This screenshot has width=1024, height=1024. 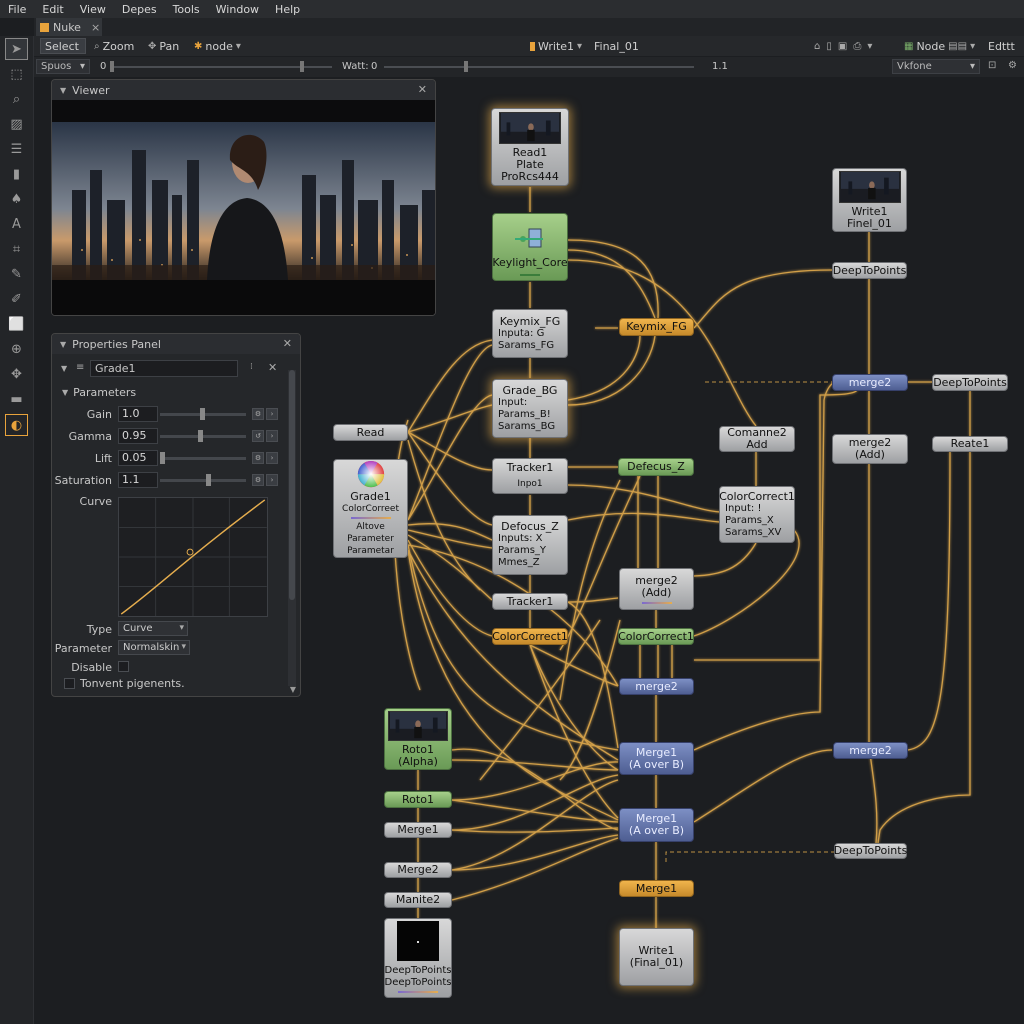 I want to click on gain-slider-handle, so click(x=202, y=414).